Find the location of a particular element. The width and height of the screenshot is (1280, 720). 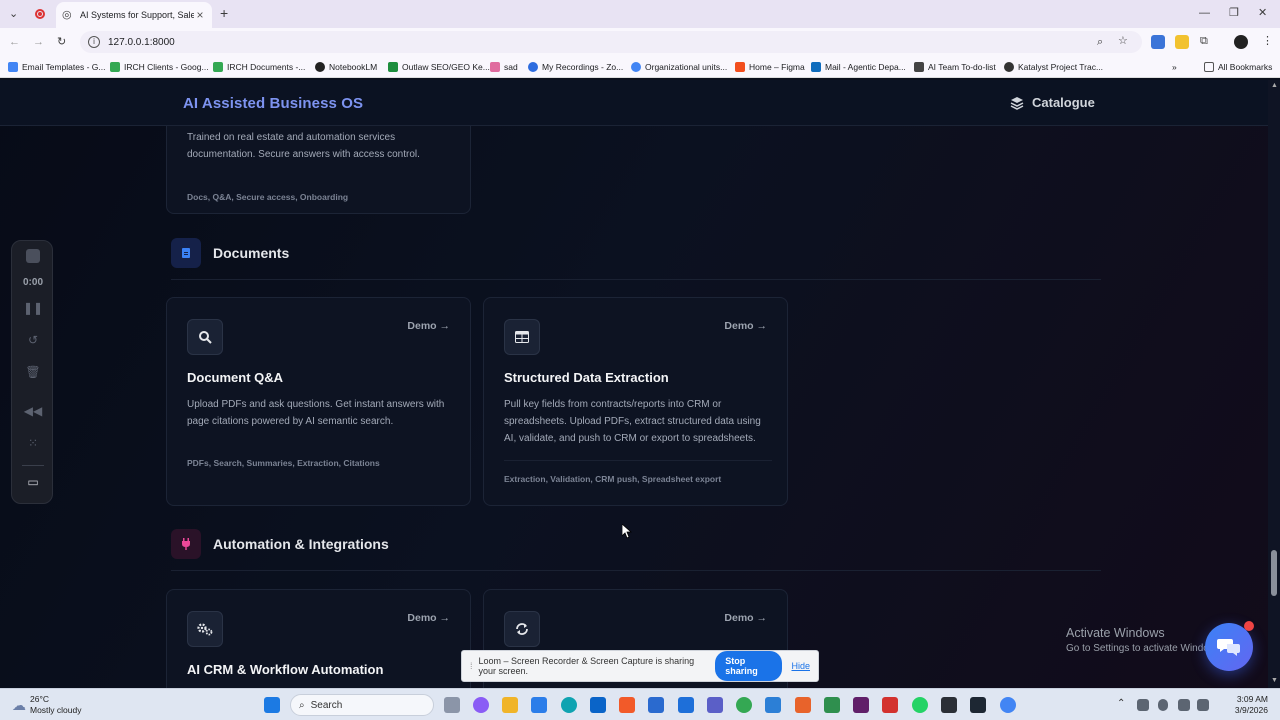

app-dark-icon is located at coordinates (949, 705).